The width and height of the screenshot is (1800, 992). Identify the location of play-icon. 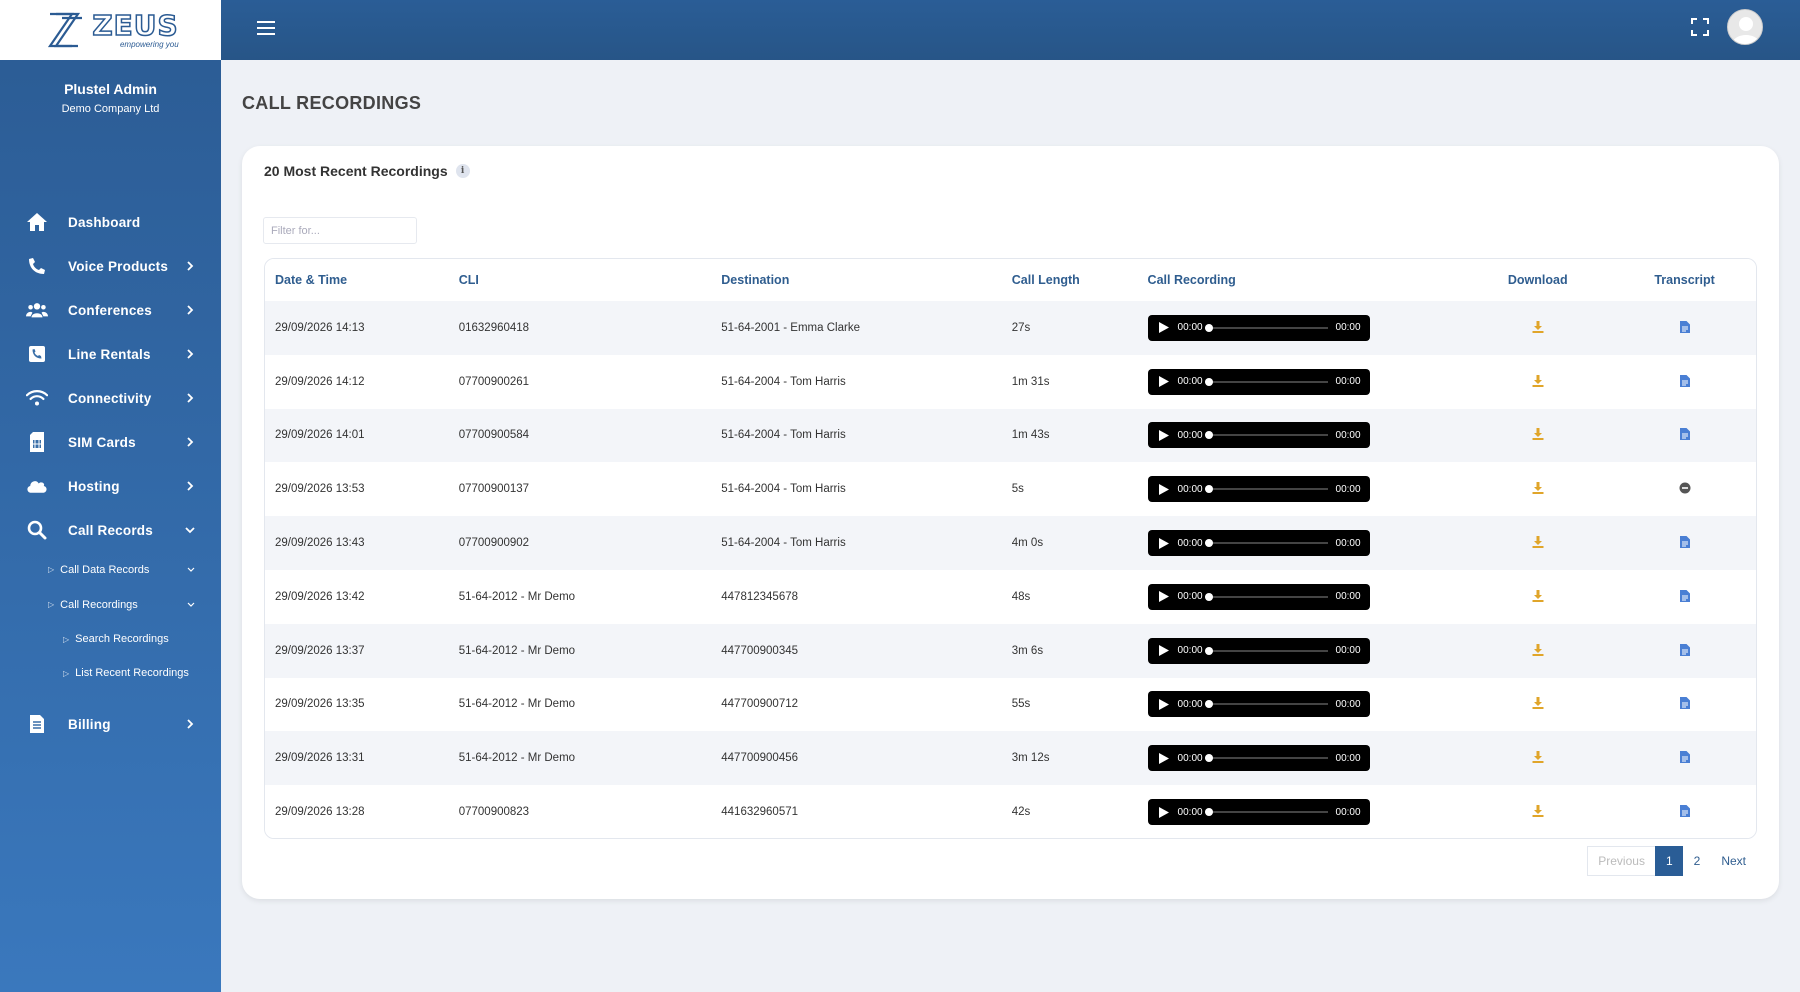
(1163, 489).